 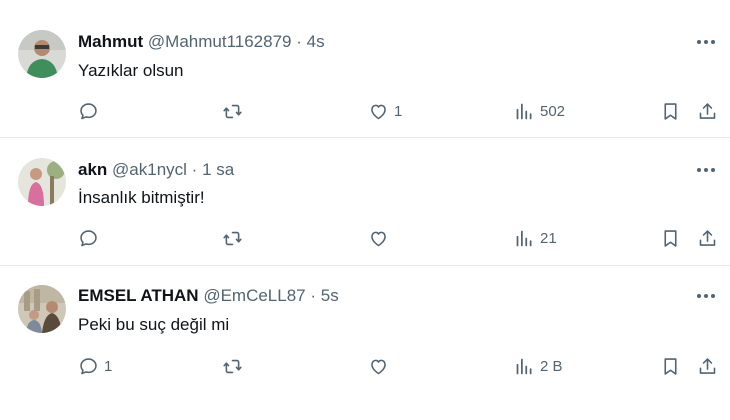 I want to click on timestamp: 1 sa, so click(x=218, y=169).